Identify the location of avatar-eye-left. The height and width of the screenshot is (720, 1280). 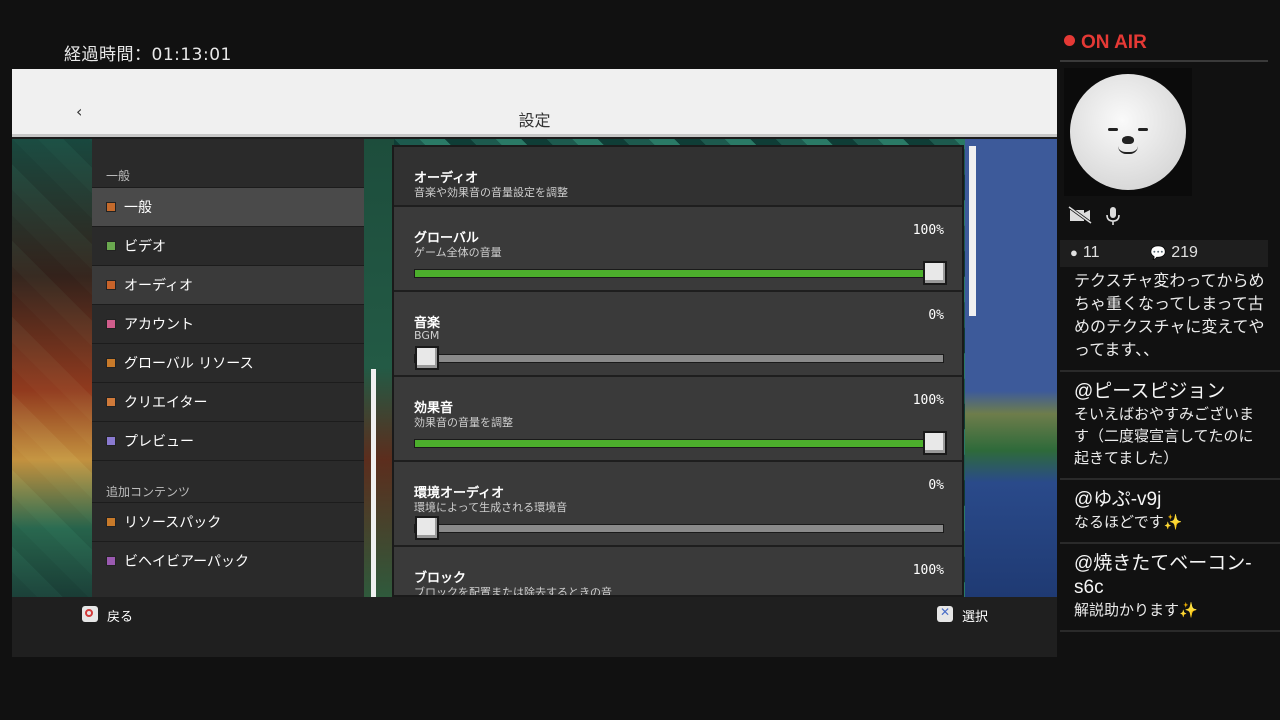
(1113, 129).